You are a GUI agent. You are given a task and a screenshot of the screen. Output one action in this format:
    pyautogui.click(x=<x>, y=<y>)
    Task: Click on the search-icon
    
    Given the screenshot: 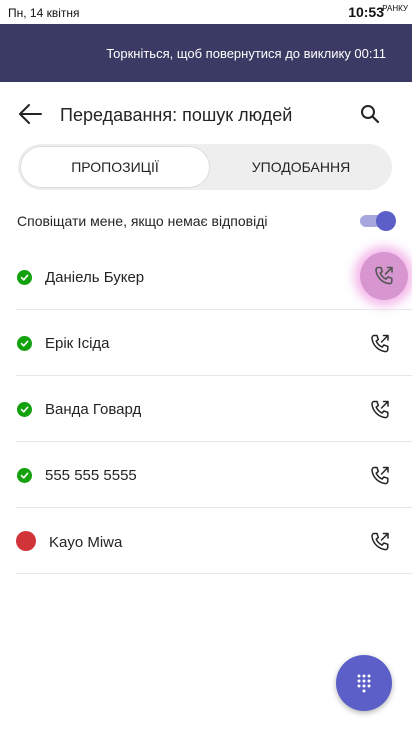 What is the action you would take?
    pyautogui.click(x=370, y=114)
    